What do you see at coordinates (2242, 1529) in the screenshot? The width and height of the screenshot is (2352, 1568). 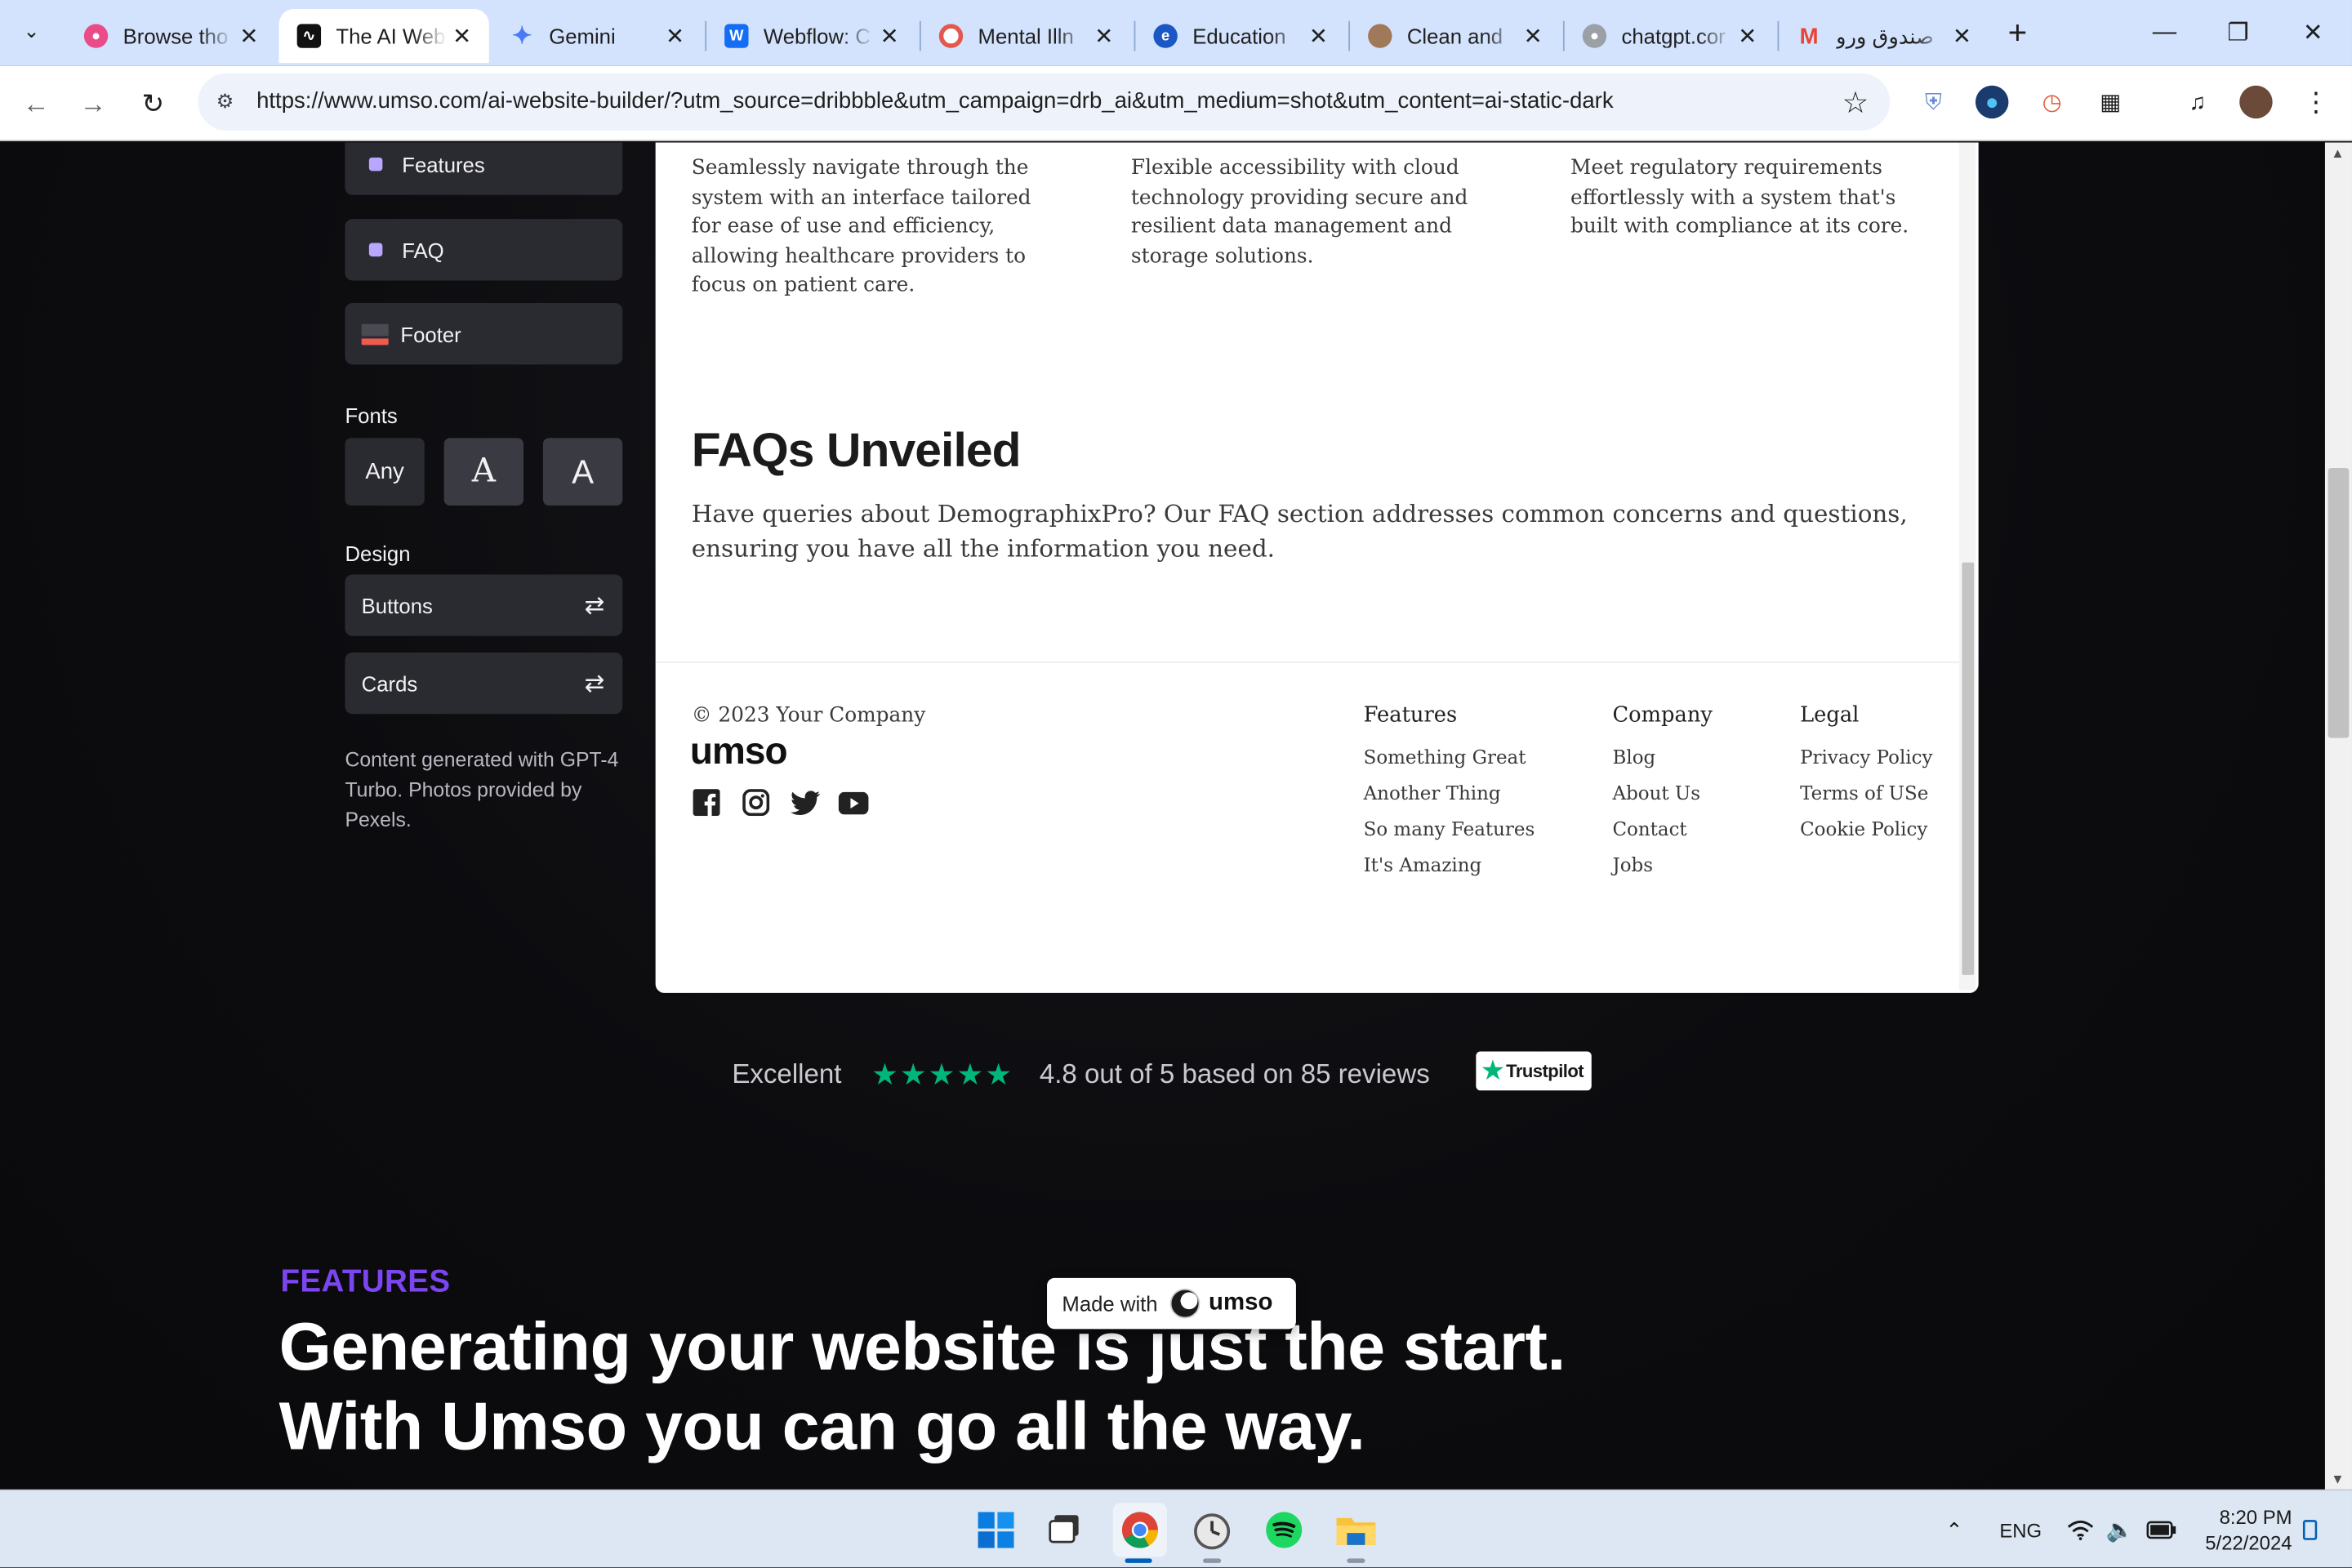 I see `clock-display: 8:20 PM 5/22/2024` at bounding box center [2242, 1529].